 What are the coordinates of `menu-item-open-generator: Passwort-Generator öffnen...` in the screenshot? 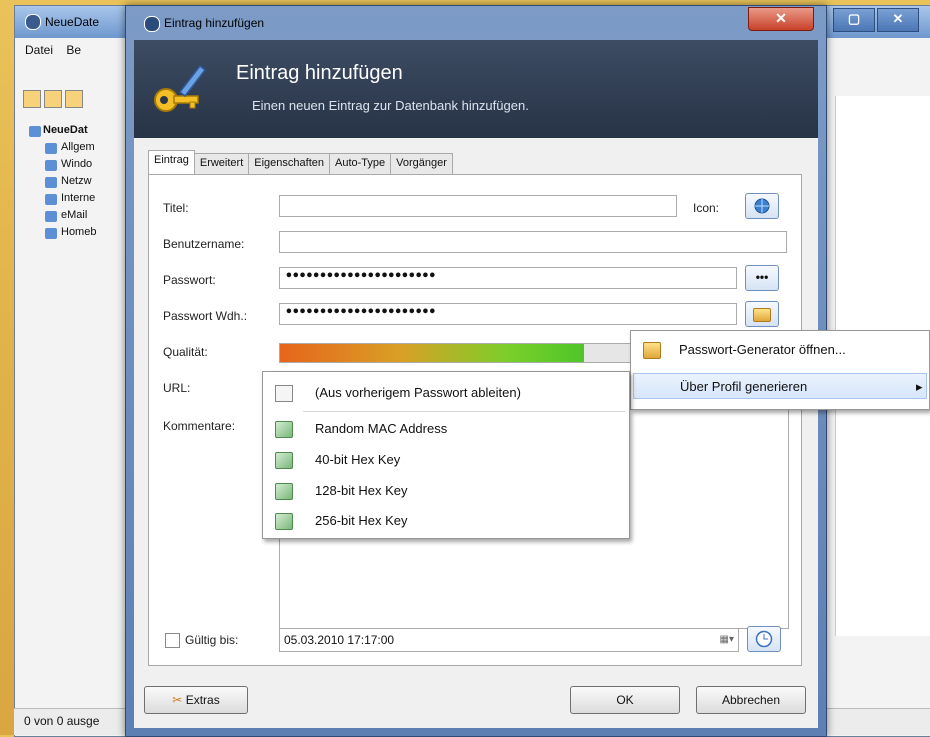 It's located at (780, 350).